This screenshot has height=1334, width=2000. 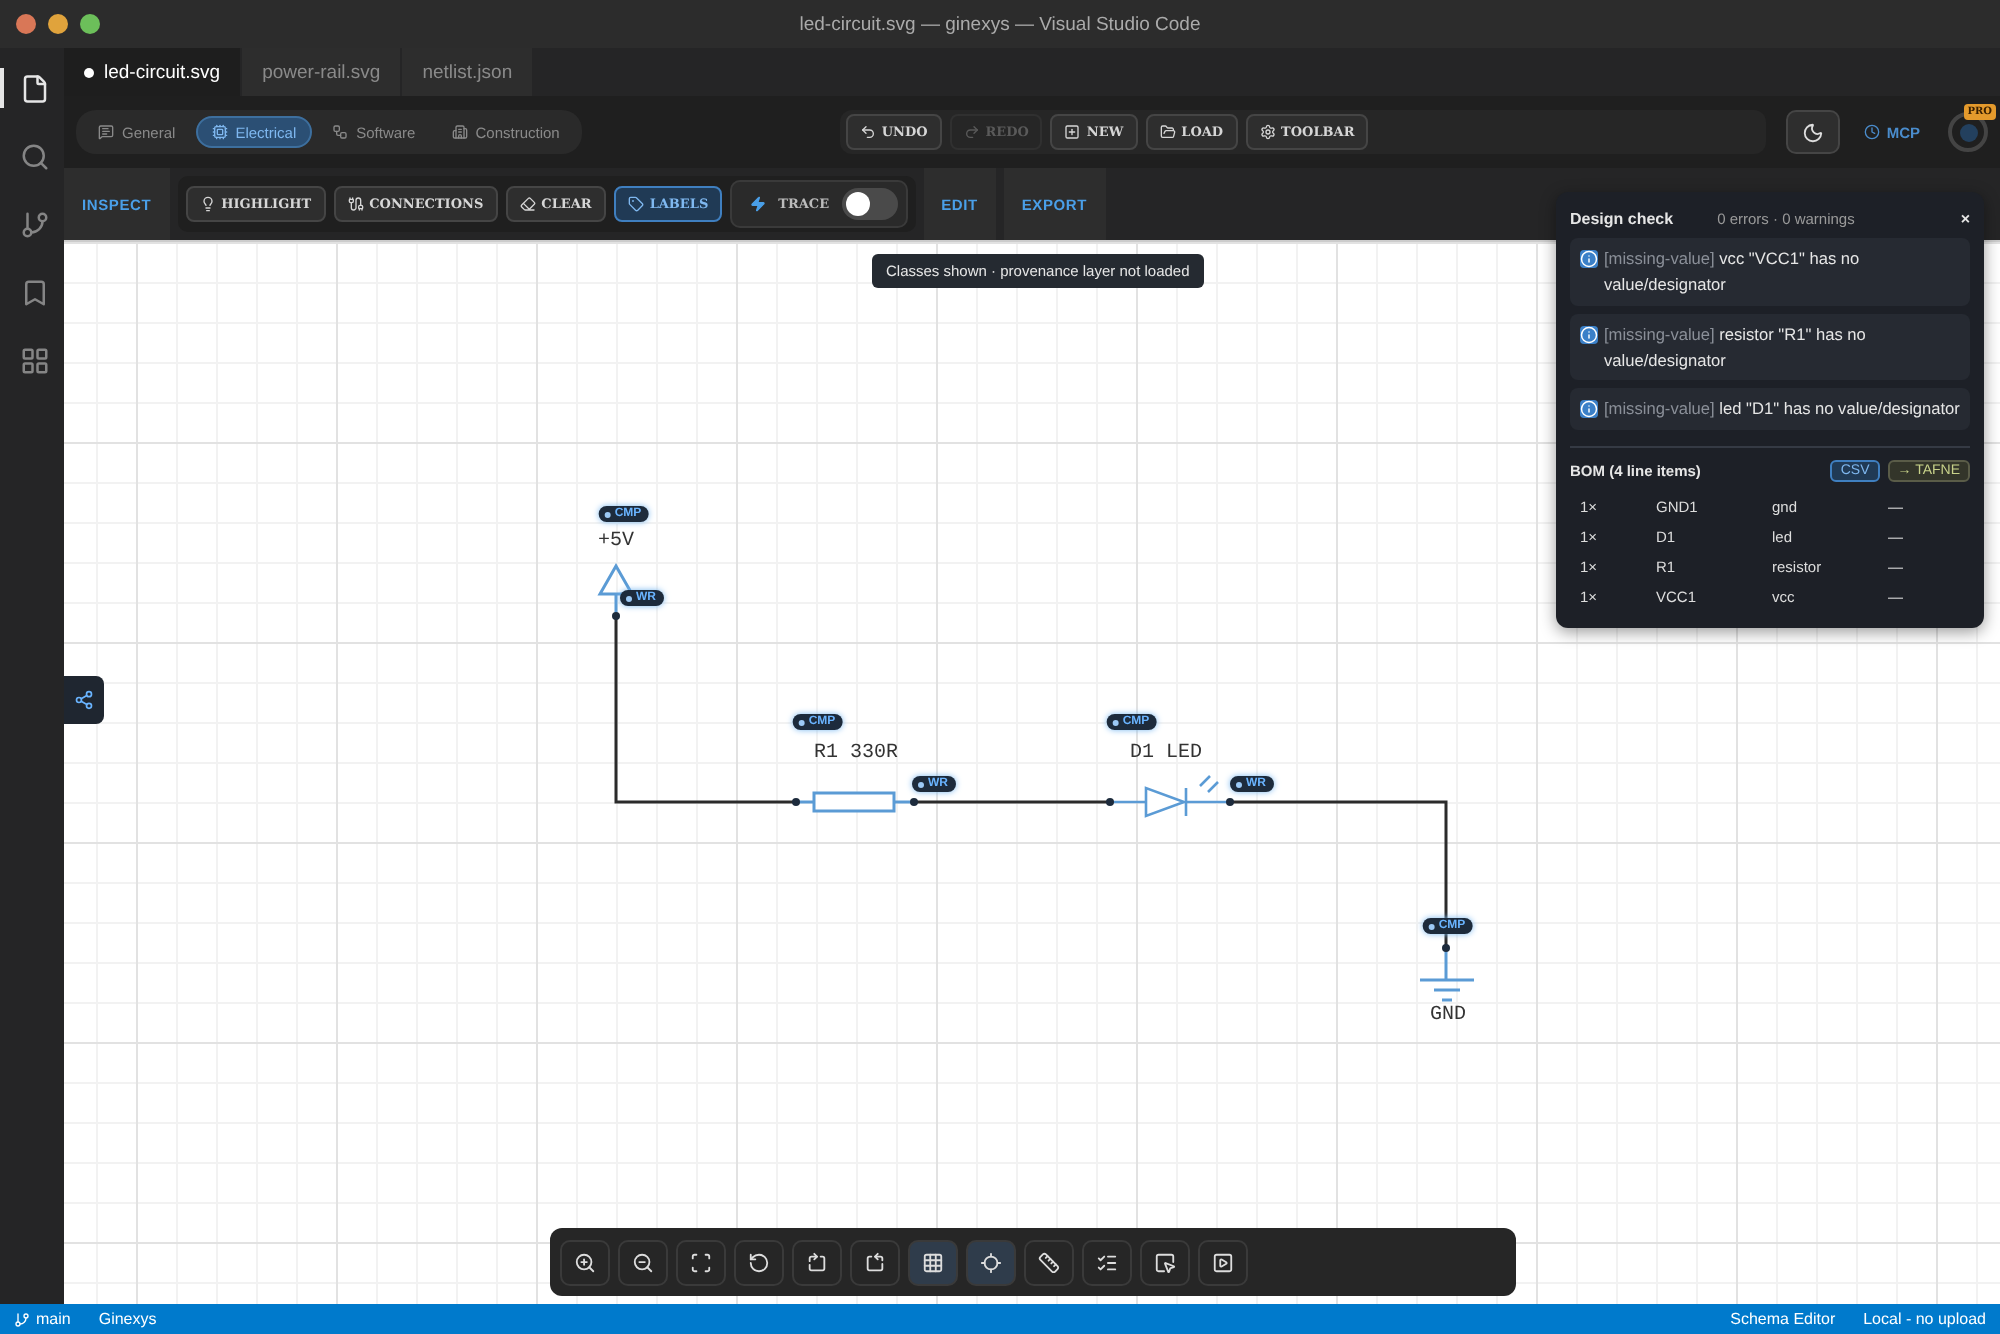 I want to click on cursor-square-icon, so click(x=1165, y=1262).